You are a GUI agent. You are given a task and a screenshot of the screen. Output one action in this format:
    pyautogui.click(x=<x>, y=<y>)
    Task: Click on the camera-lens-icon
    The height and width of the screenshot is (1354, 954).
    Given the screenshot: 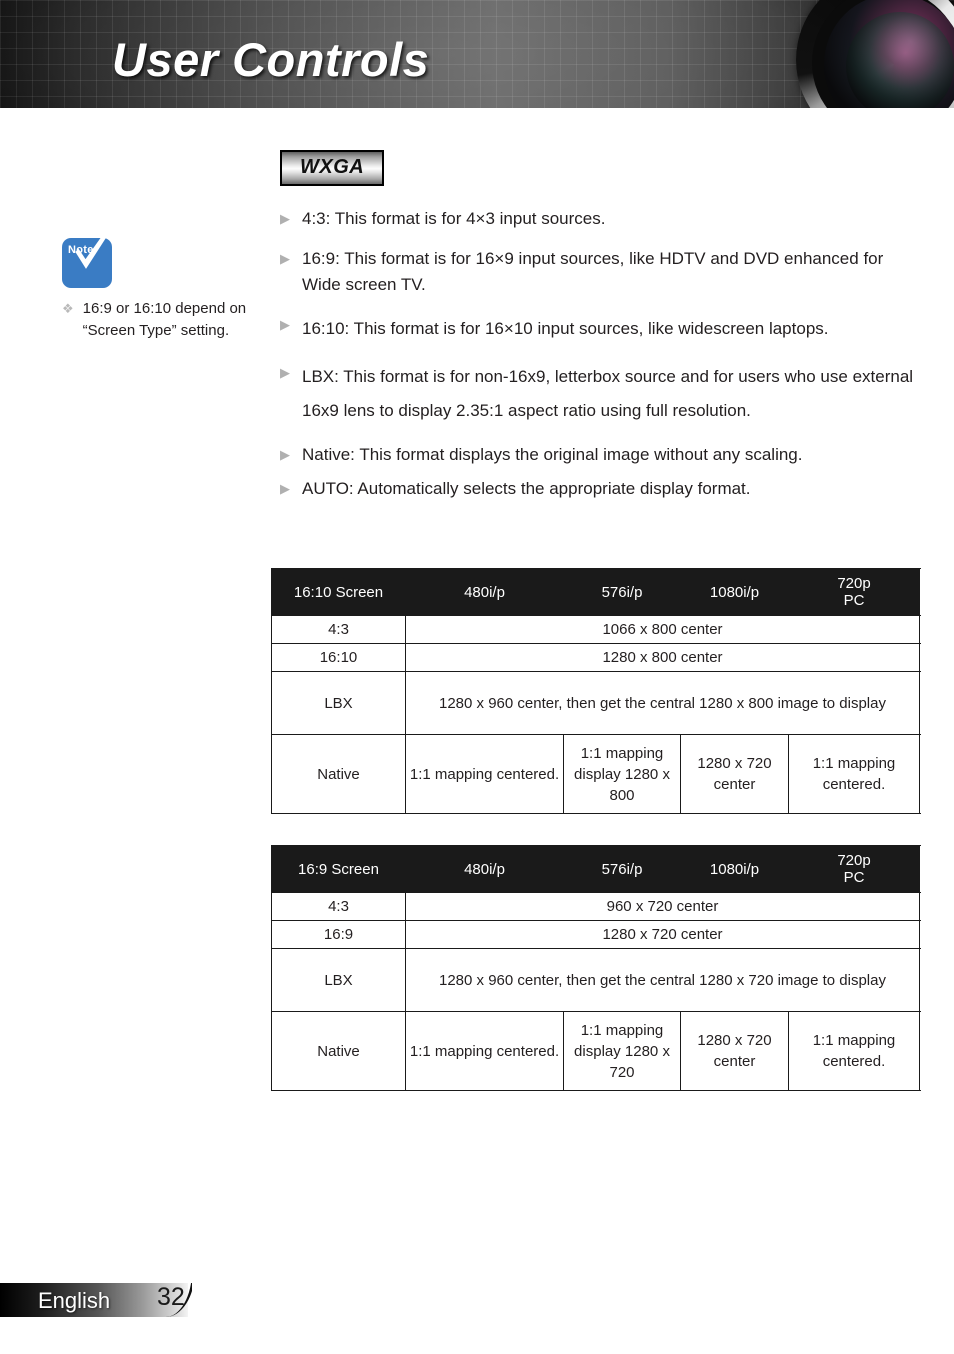 What is the action you would take?
    pyautogui.click(x=864, y=54)
    